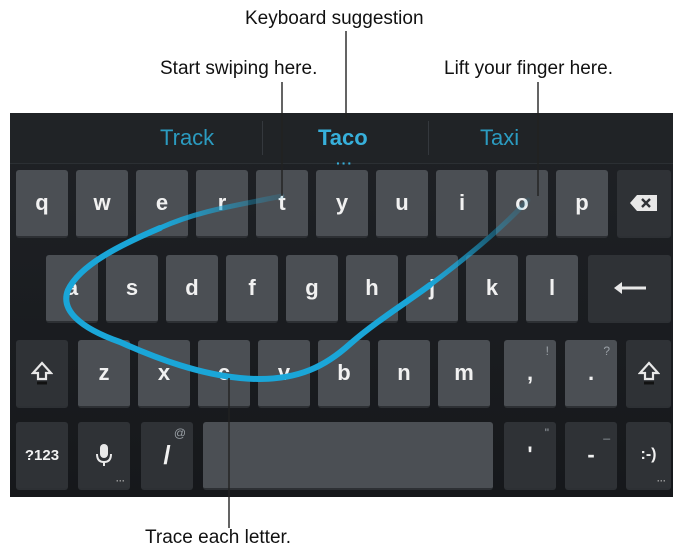  I want to click on key-e: e, so click(162, 204).